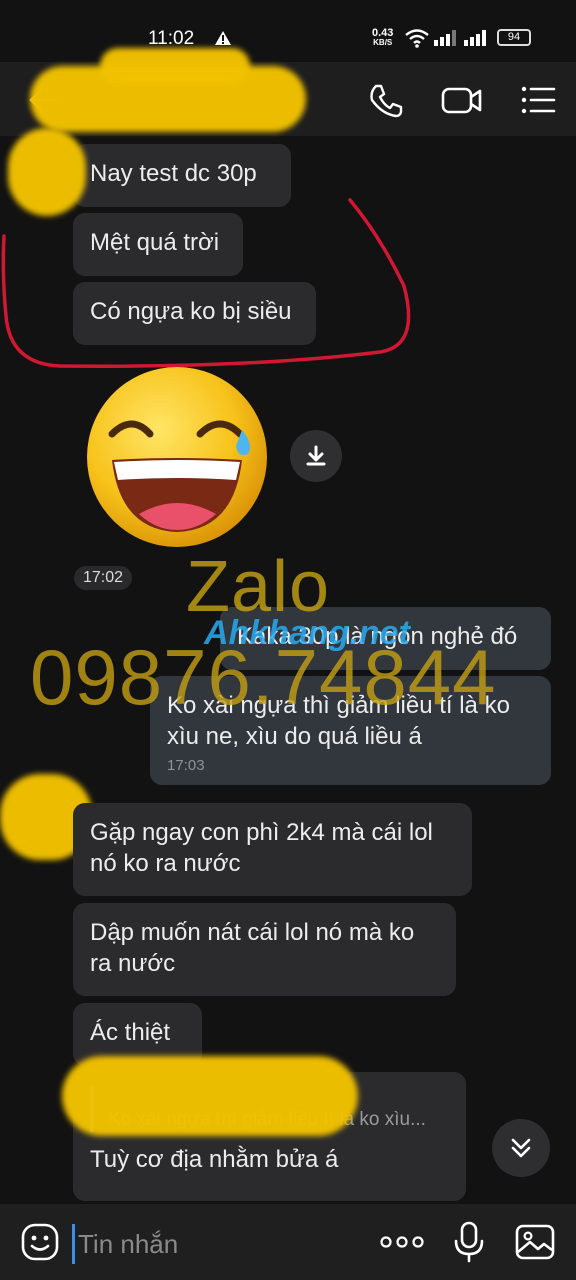  I want to click on message-text: Ác thiệt, so click(130, 1032).